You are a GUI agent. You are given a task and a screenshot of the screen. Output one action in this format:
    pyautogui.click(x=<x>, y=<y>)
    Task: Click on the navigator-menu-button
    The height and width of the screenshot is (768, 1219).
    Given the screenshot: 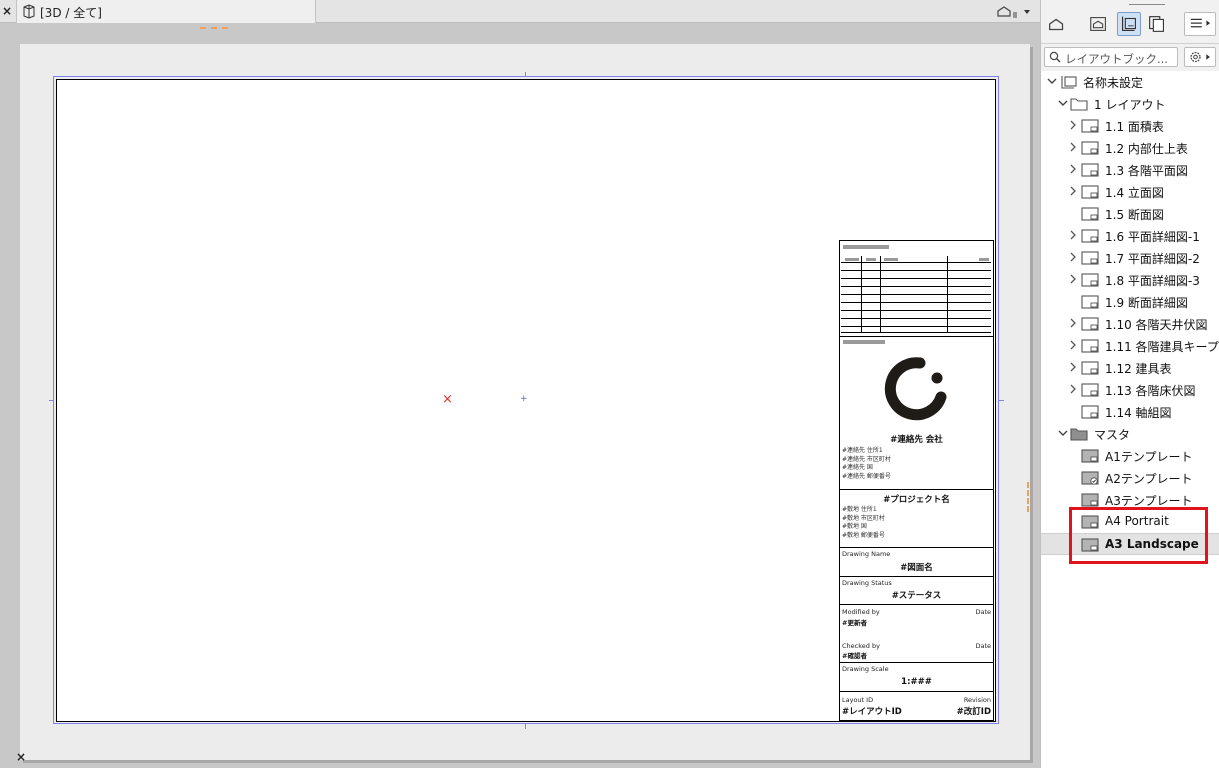 What is the action you would take?
    pyautogui.click(x=1200, y=24)
    